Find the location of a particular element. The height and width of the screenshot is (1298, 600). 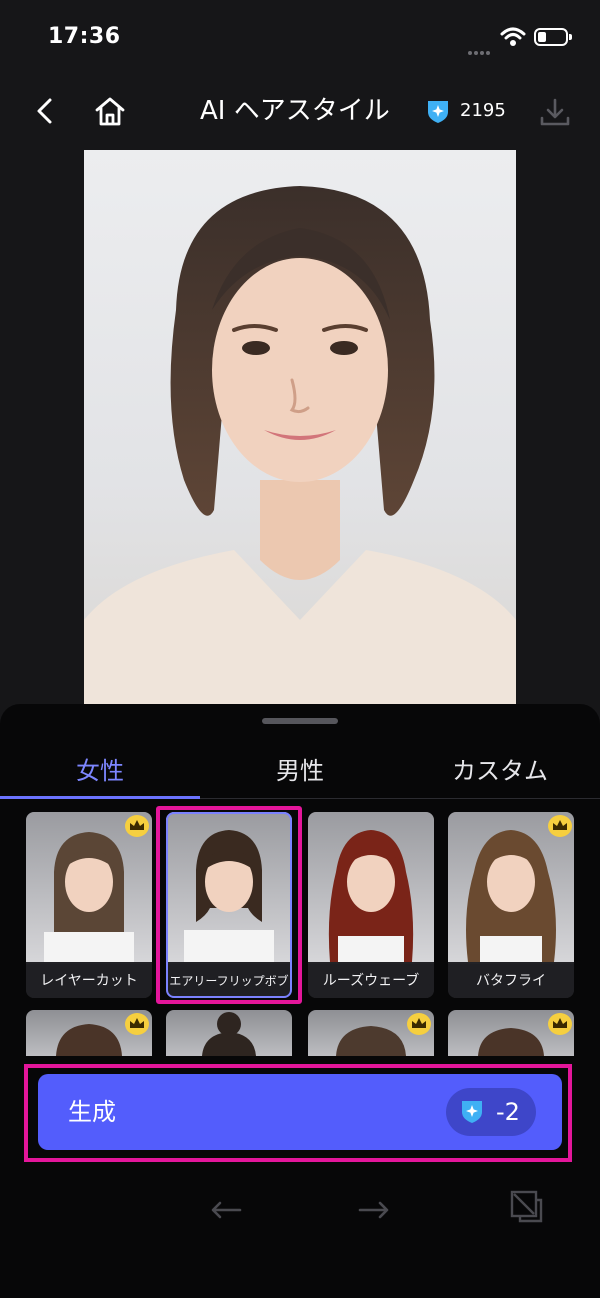

style-card-layer-cut: レイヤーカット is located at coordinates (89, 905).